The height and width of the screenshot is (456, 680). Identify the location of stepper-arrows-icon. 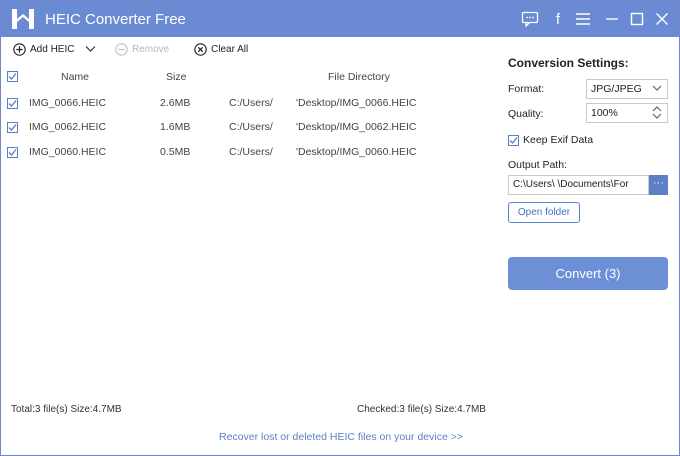
(657, 114).